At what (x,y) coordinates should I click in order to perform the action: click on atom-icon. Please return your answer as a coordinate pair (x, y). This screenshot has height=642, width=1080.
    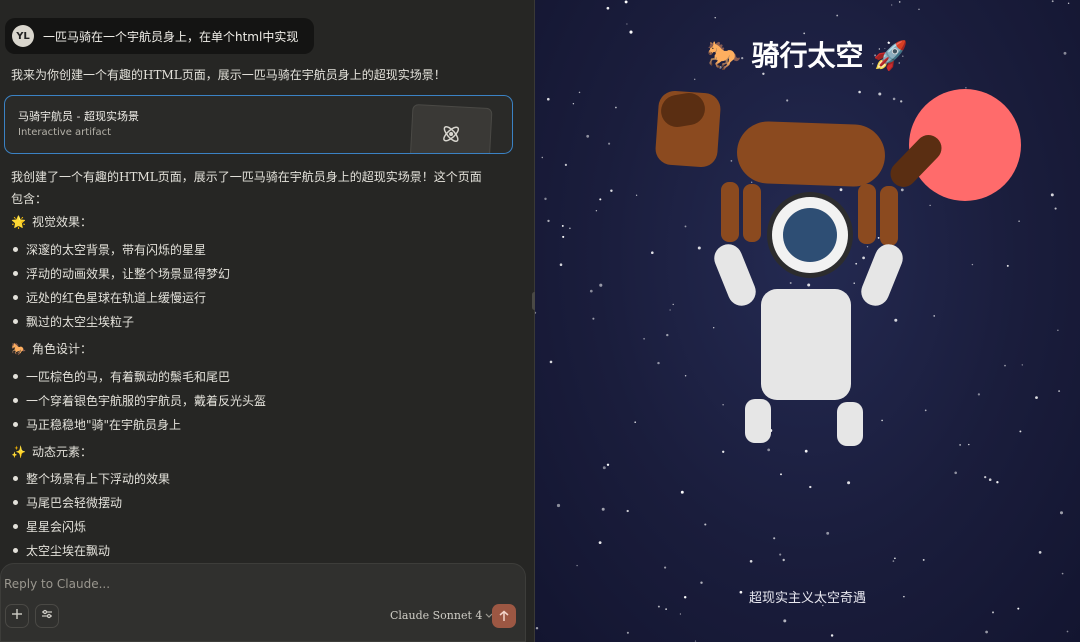
    Looking at the image, I should click on (450, 135).